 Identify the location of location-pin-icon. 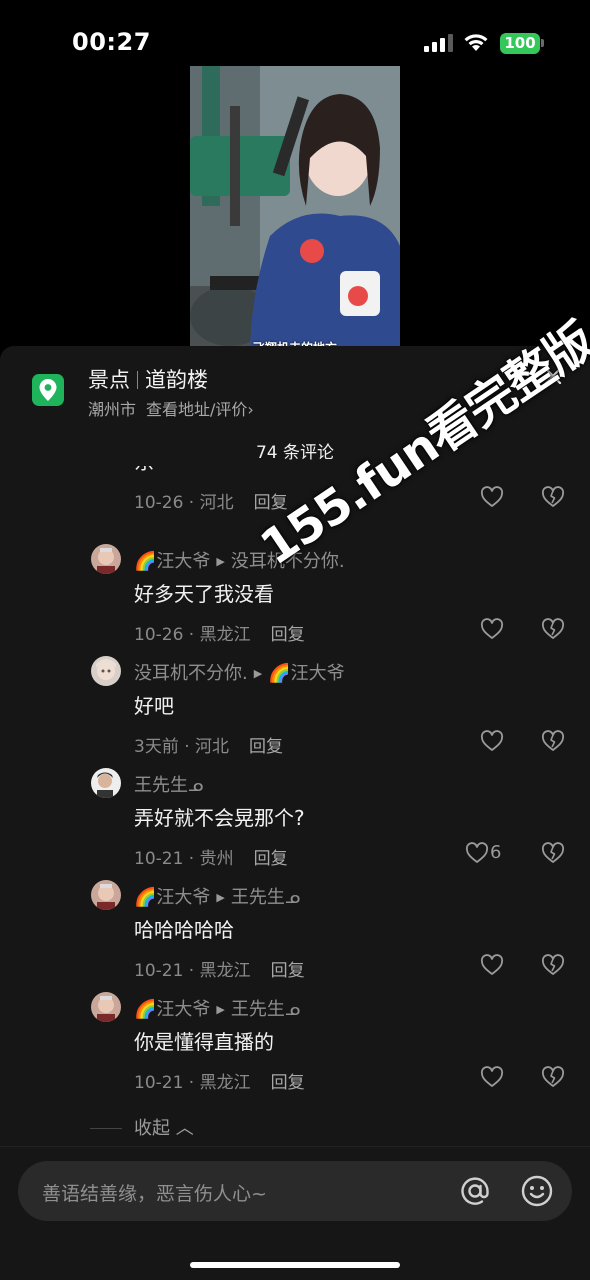
(48, 390).